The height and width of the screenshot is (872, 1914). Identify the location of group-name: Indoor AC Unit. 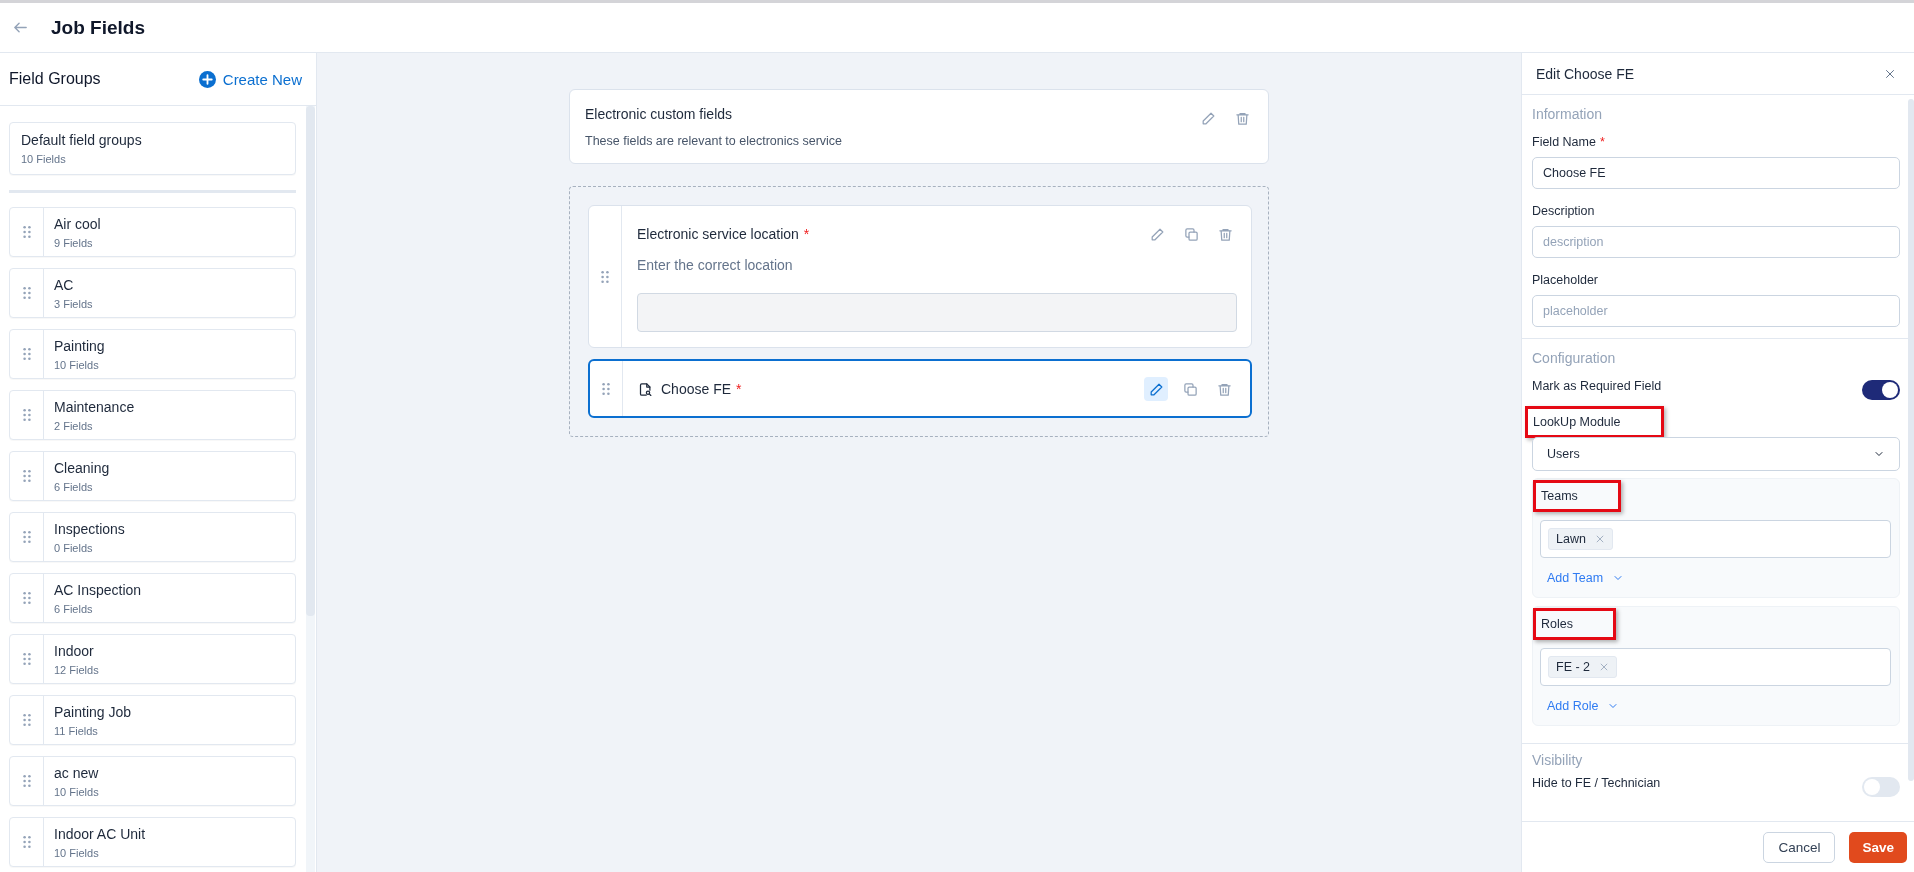
(100, 833).